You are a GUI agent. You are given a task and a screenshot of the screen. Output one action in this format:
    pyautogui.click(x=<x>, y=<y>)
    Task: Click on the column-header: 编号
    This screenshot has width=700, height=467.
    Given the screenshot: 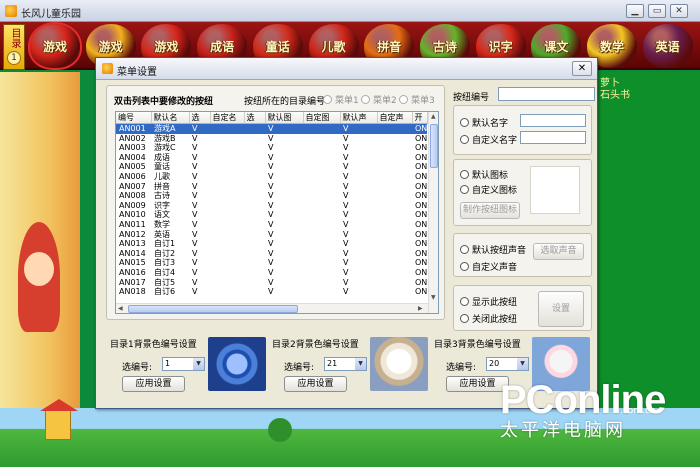 What is the action you would take?
    pyautogui.click(x=134, y=118)
    